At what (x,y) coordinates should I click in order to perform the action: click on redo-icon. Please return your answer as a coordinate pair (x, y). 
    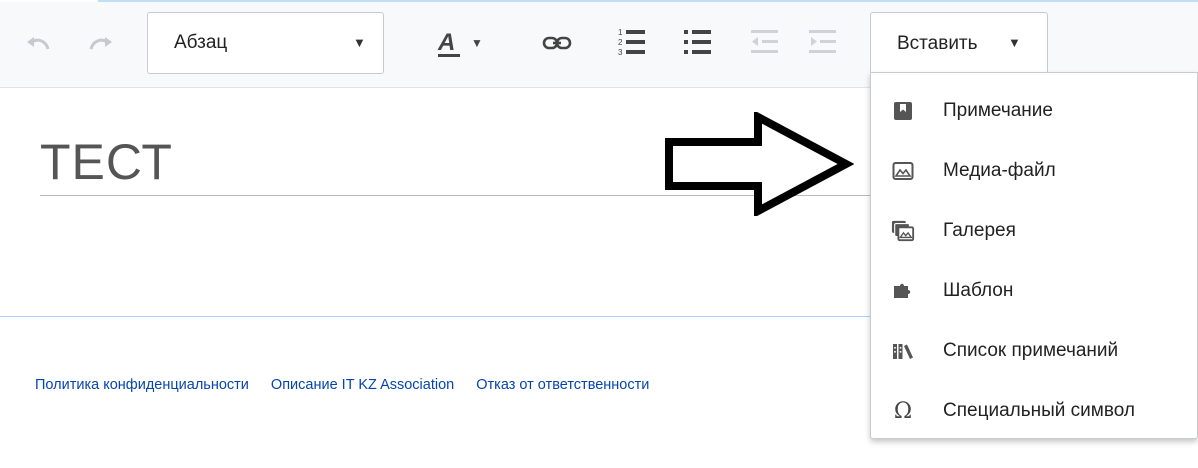
    Looking at the image, I should click on (100, 43).